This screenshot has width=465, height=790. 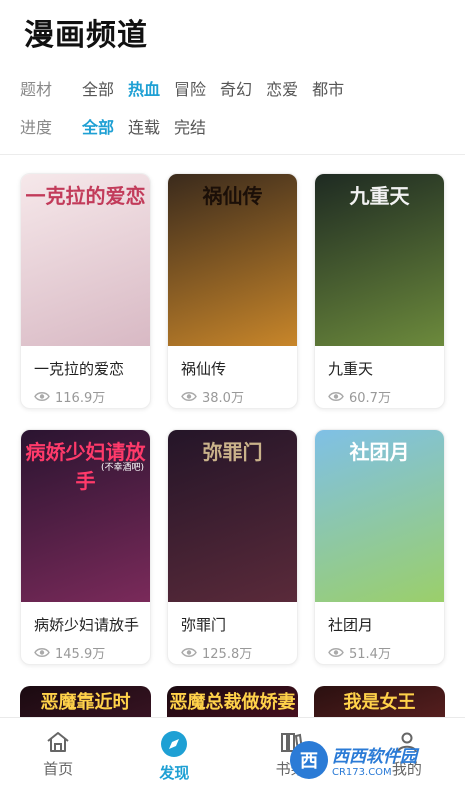 What do you see at coordinates (204, 625) in the screenshot?
I see `comic-title: 弥罪门` at bounding box center [204, 625].